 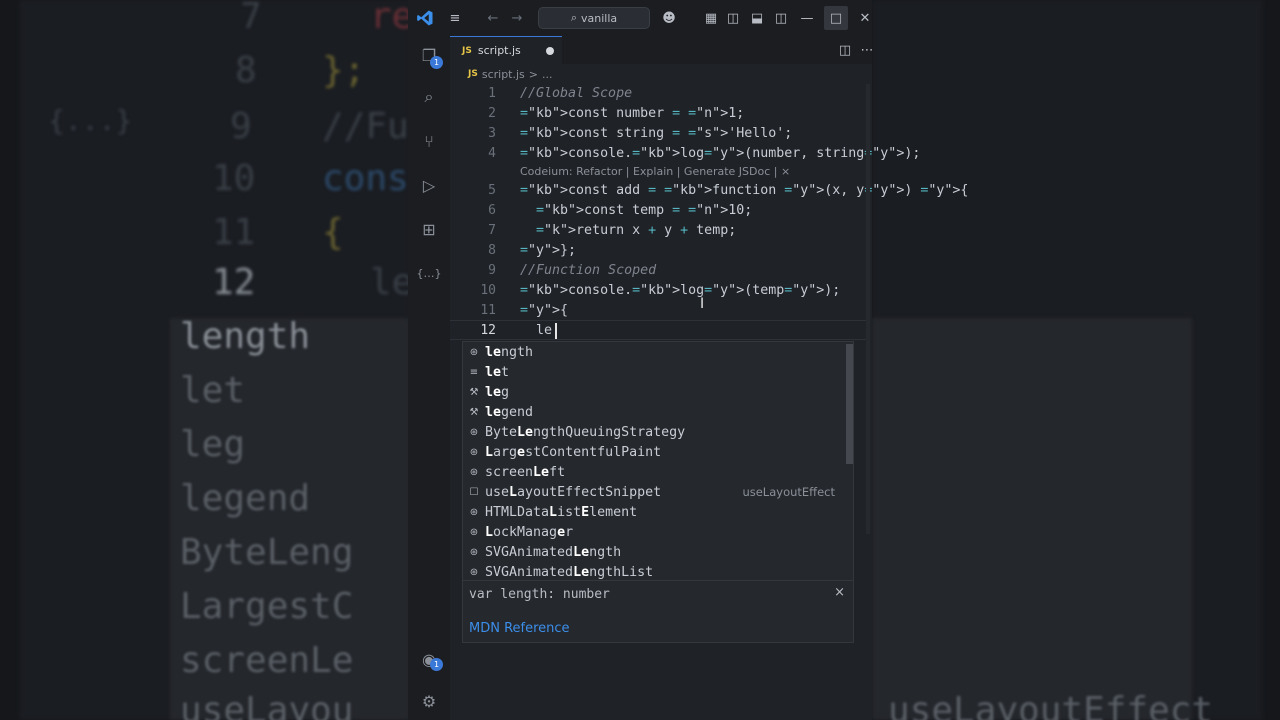 I want to click on suggestion-label: legend, so click(x=509, y=412).